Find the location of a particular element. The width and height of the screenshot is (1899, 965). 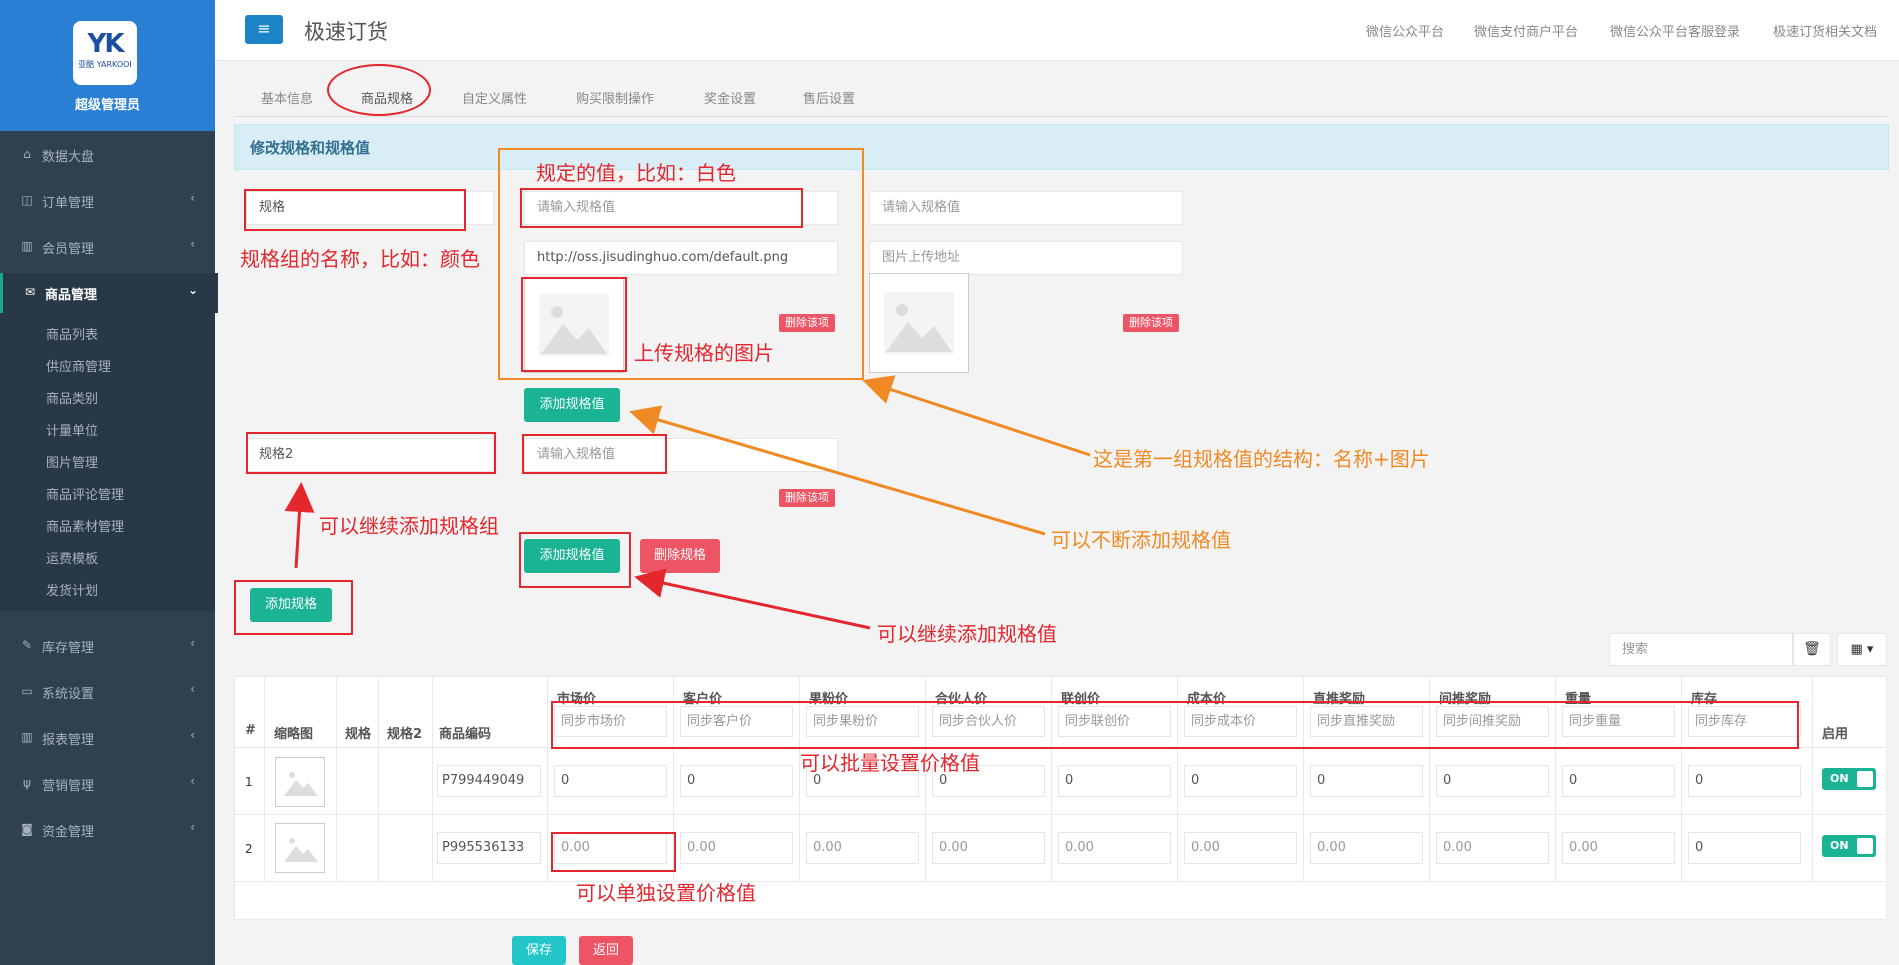

arrow-continue-adding is located at coordinates (752, 599).